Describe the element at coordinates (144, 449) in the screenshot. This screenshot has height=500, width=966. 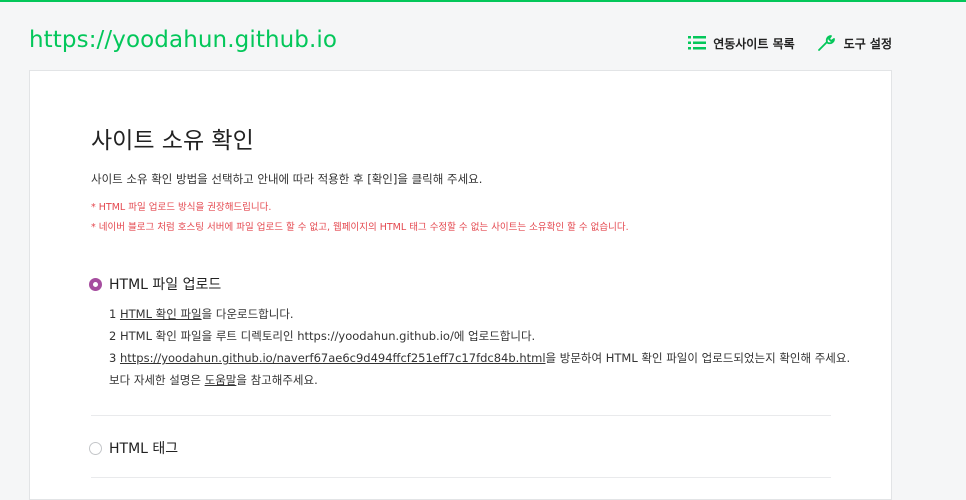
I see `option-label: HTML 태그` at that location.